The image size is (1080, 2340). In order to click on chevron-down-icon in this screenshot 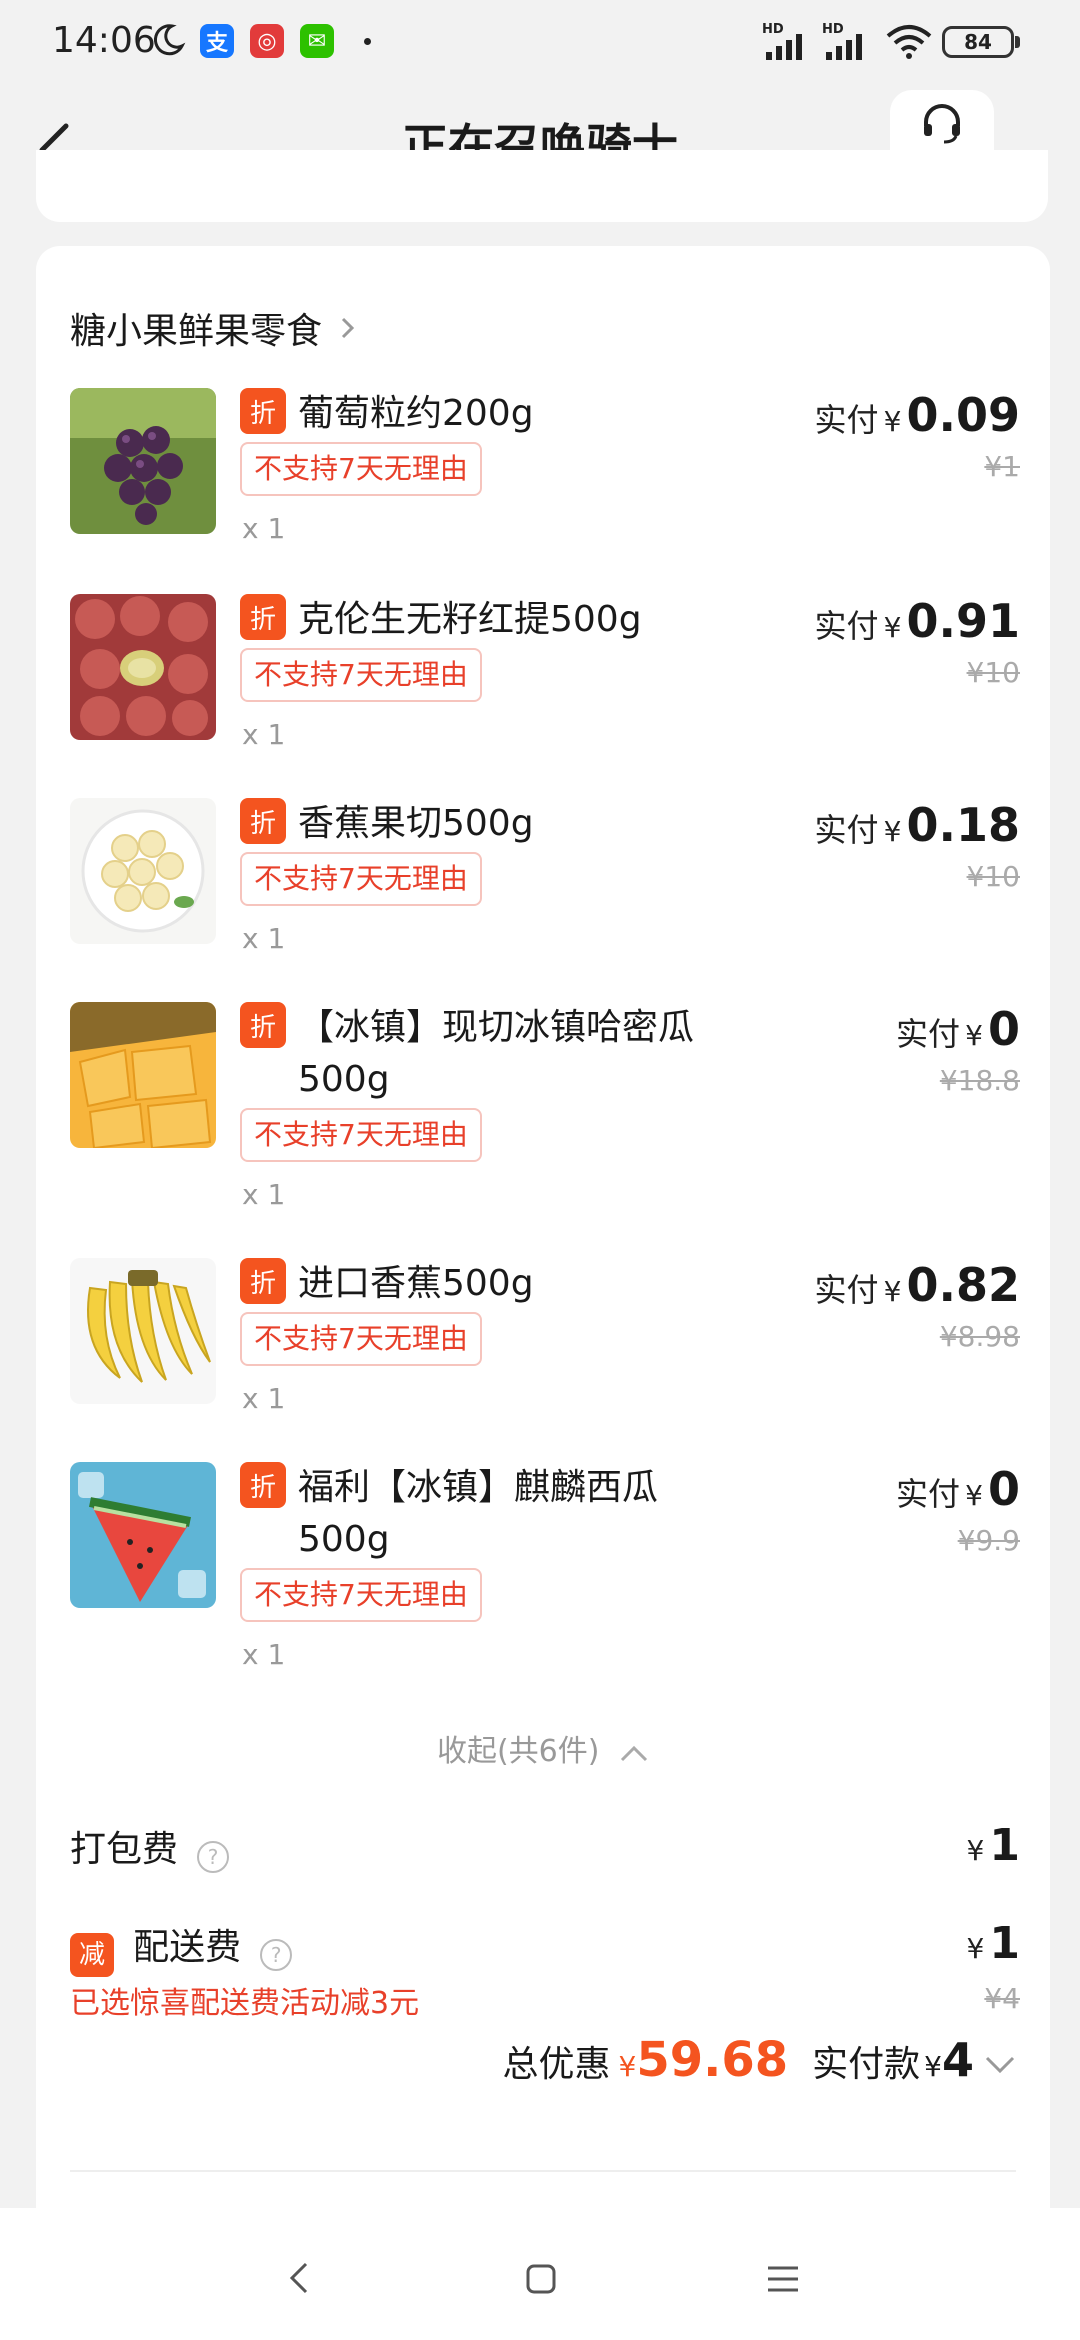, I will do `click(1000, 2065)`.